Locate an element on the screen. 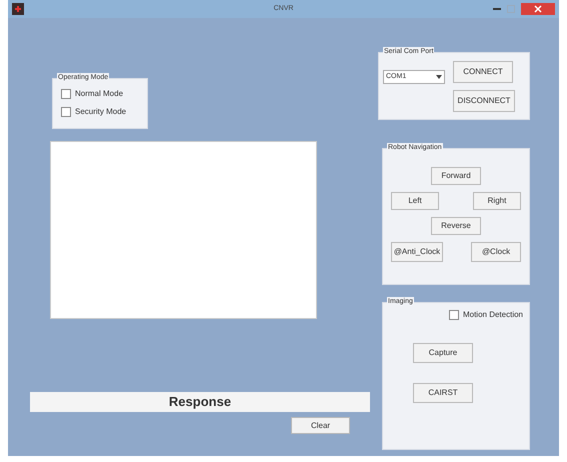 Image resolution: width=567 pixels, height=462 pixels. forward-button: Forward is located at coordinates (456, 176).